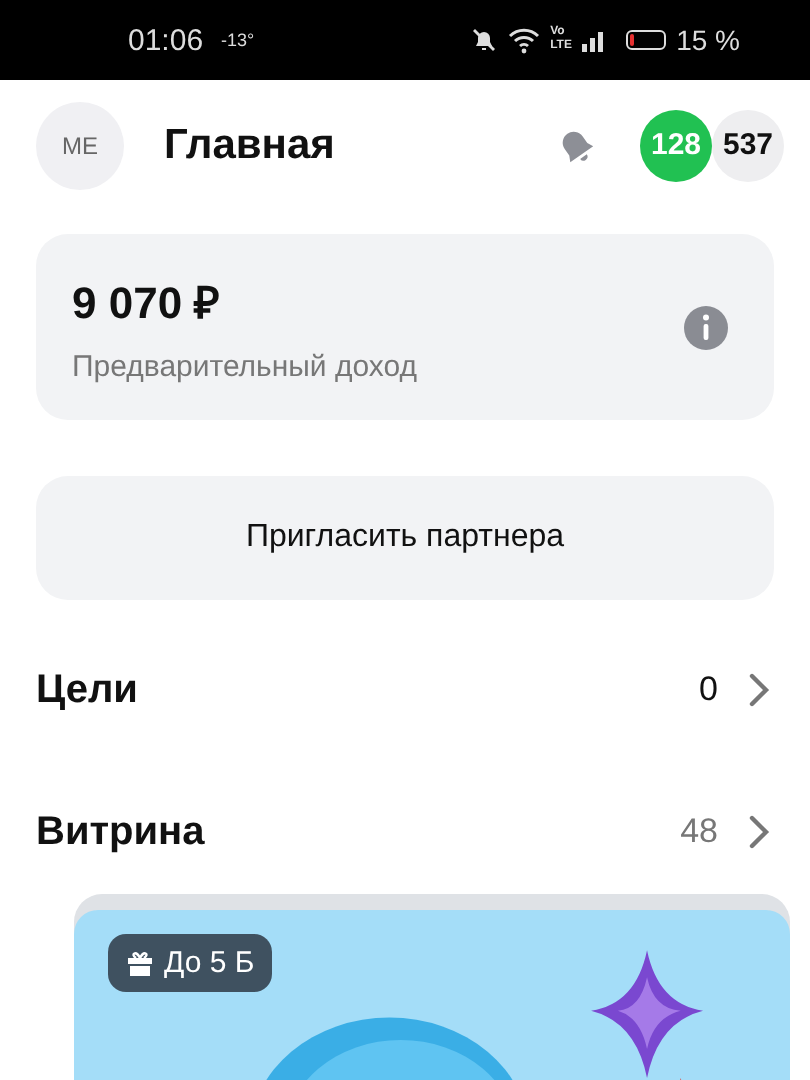 This screenshot has width=810, height=1080. What do you see at coordinates (249, 145) in the screenshot?
I see `page-title: Главная` at bounding box center [249, 145].